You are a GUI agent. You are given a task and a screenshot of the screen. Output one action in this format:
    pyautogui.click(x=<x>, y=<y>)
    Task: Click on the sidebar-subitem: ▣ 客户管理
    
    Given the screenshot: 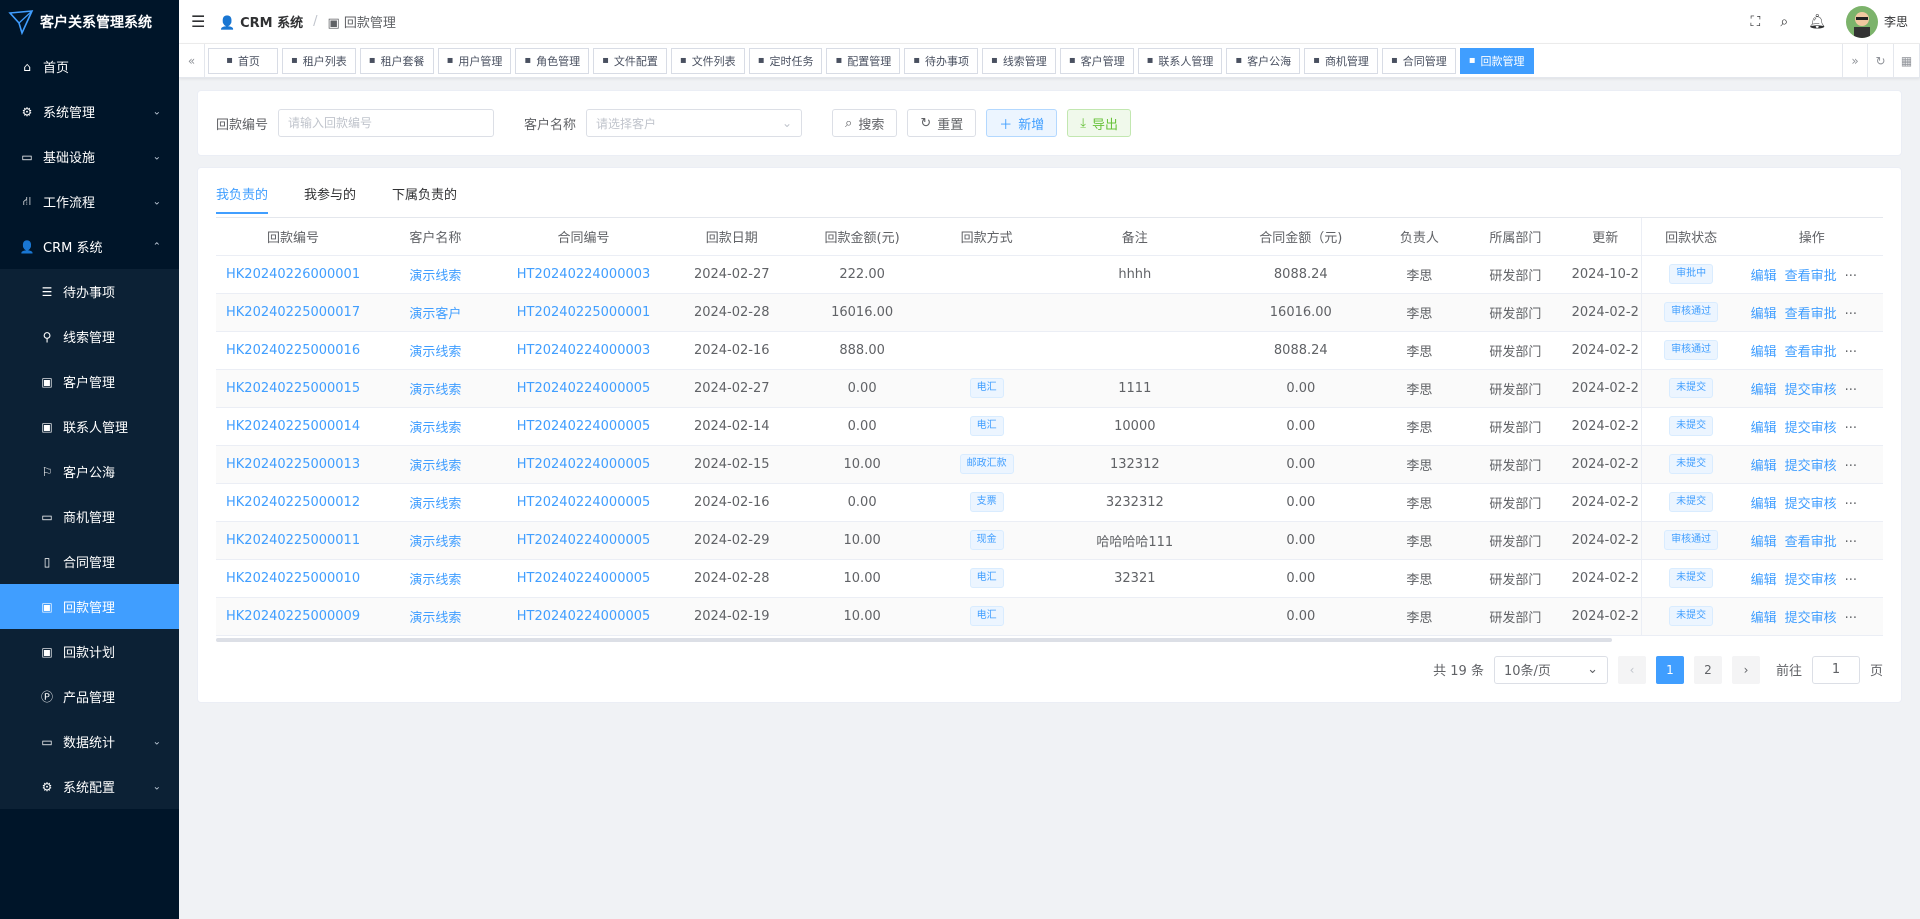 What is the action you would take?
    pyautogui.click(x=89, y=381)
    